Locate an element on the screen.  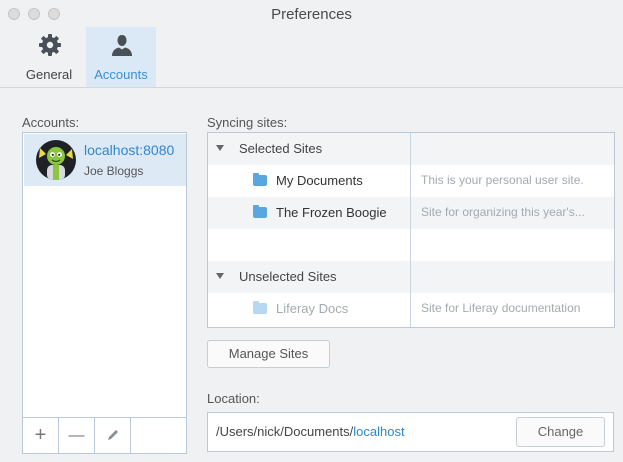
empty-row is located at coordinates (411, 245).